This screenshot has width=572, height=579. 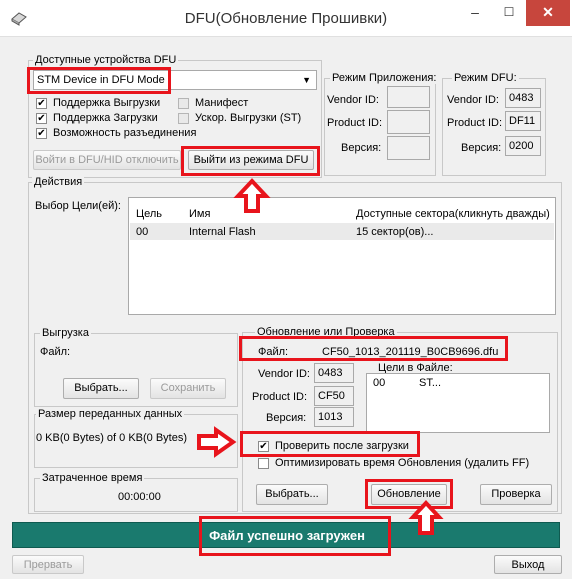 I want to click on column-target: Цель, so click(x=149, y=214).